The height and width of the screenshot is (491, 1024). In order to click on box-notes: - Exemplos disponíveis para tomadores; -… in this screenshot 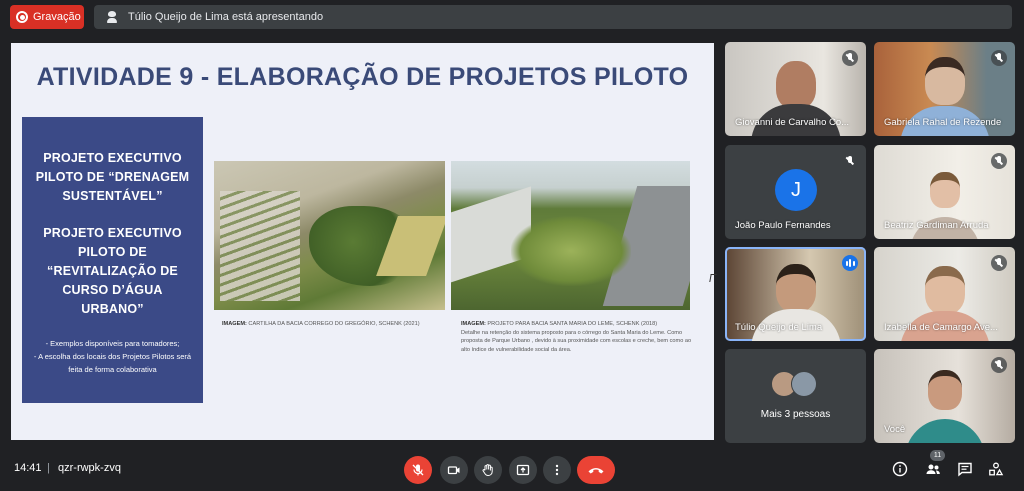, I will do `click(112, 356)`.